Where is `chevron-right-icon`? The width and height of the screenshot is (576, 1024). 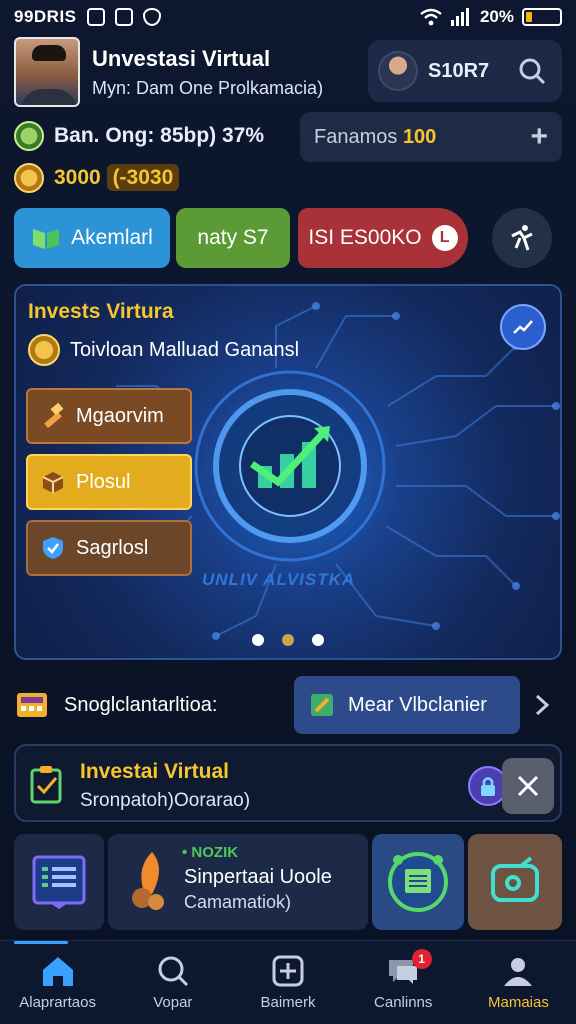 chevron-right-icon is located at coordinates (542, 705).